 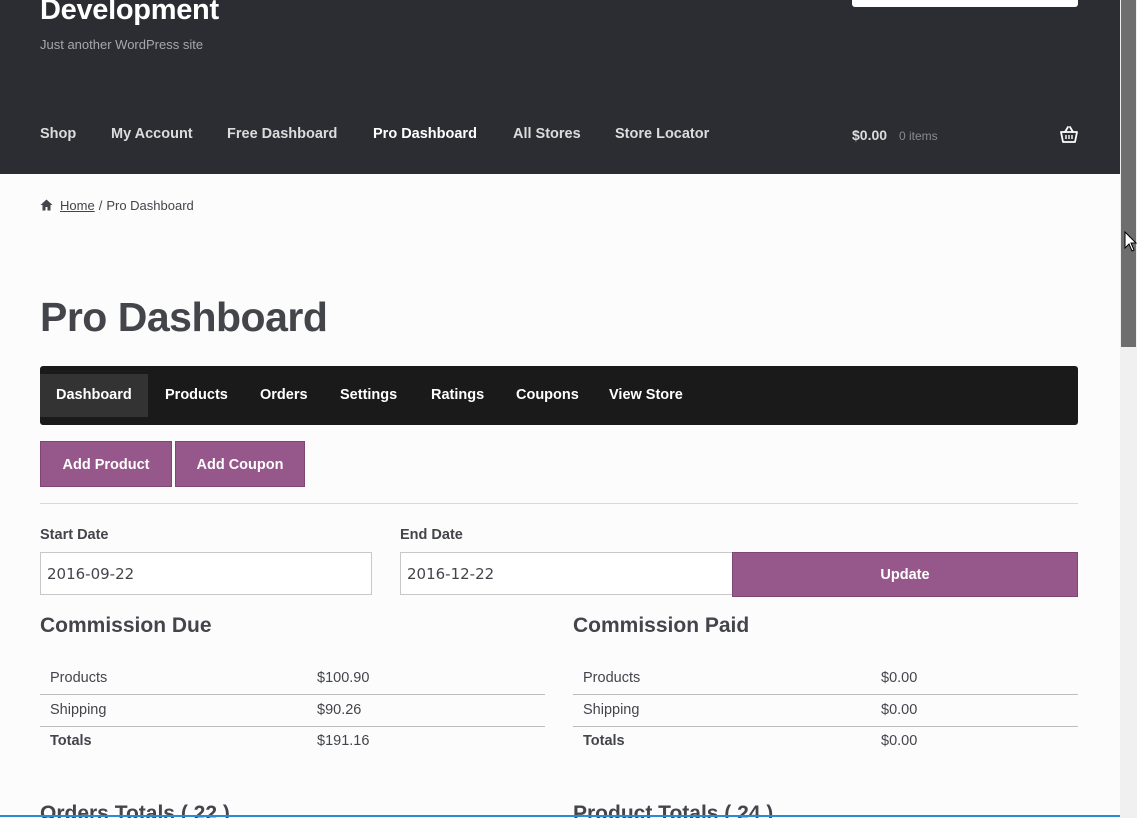 What do you see at coordinates (426, 678) in the screenshot?
I see `row-amount: $100.90` at bounding box center [426, 678].